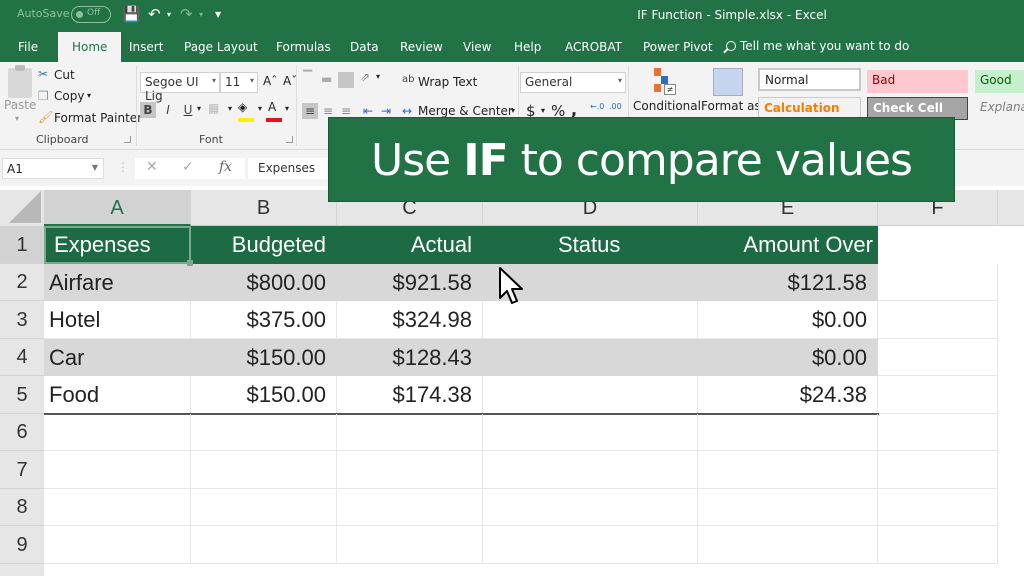 The height and width of the screenshot is (576, 1024). Describe the element at coordinates (199, 108) in the screenshot. I see `underline-dropdown-icon: ▾` at that location.